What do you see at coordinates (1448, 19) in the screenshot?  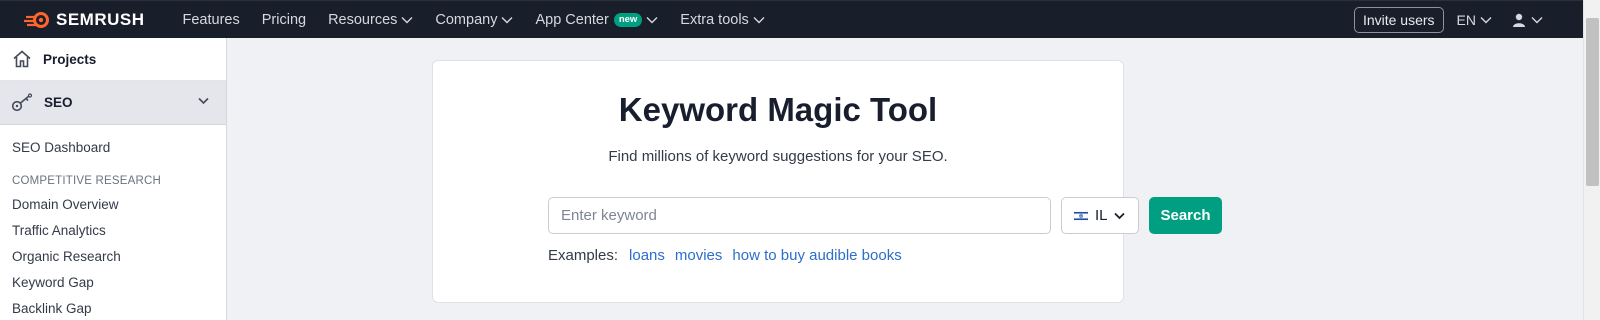 I see `top-right-controls: Invite users EN` at bounding box center [1448, 19].